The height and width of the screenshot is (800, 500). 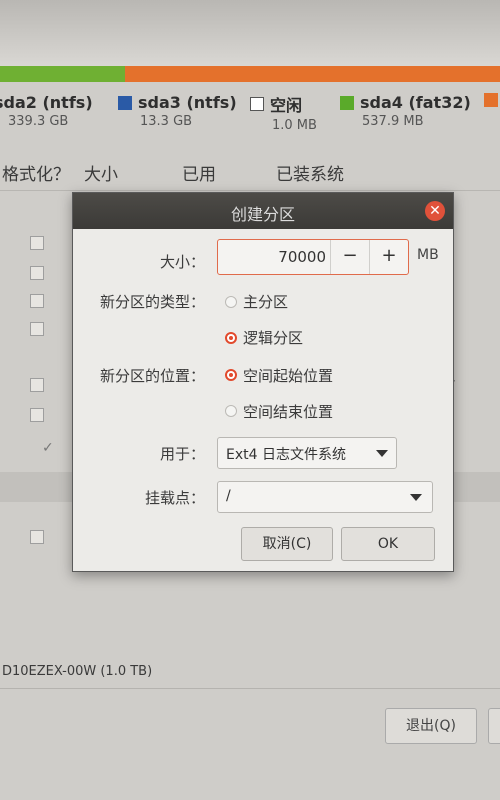 What do you see at coordinates (272, 257) in the screenshot?
I see `size-input: 70000` at bounding box center [272, 257].